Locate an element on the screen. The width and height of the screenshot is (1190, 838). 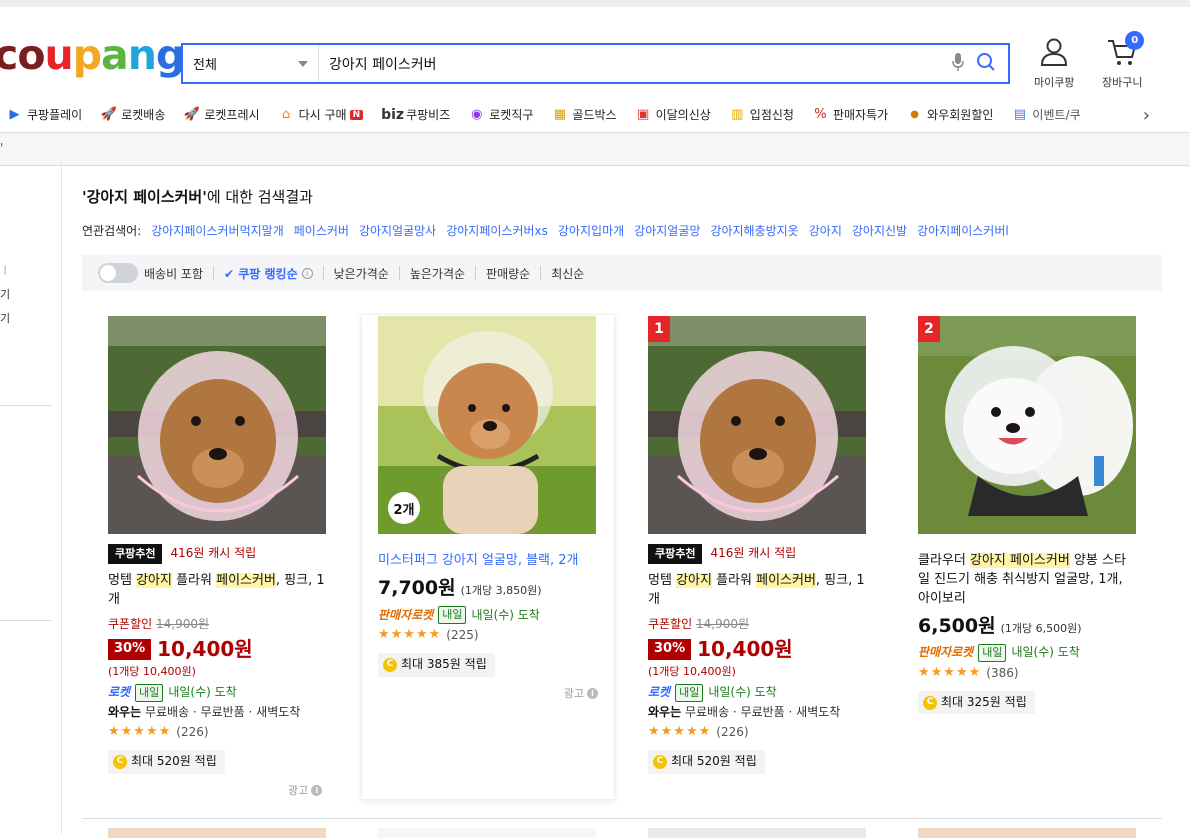
user-icon is located at coordinates (1054, 52).